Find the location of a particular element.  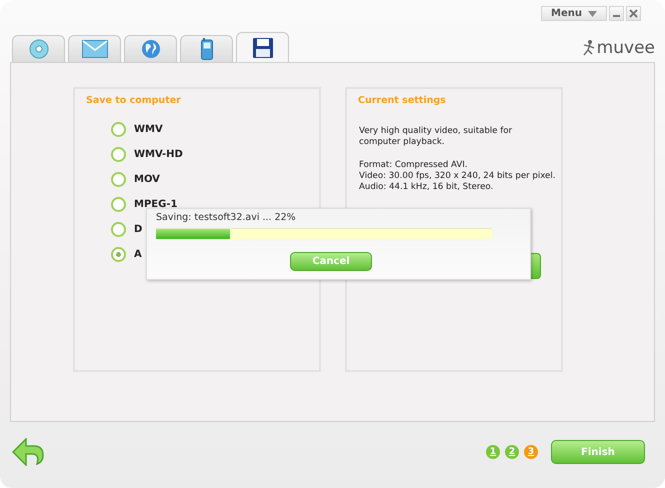

option-label: MOV is located at coordinates (147, 179).